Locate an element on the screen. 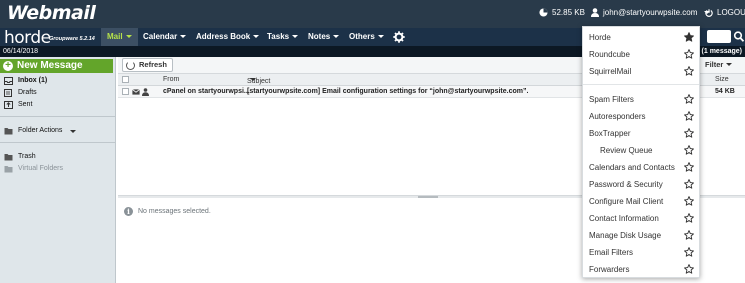 The image size is (745, 283). menu-item-manage-disk-usage: Manage Disk Usage is located at coordinates (641, 235).